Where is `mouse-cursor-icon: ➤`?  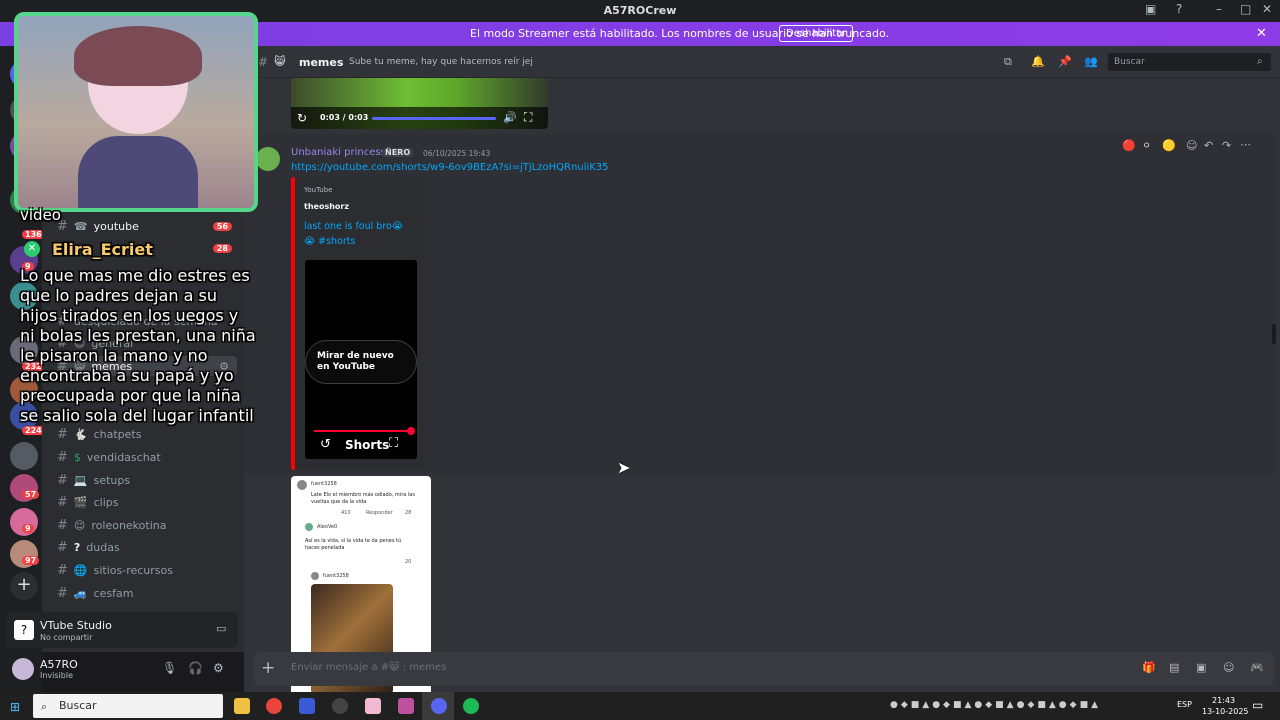 mouse-cursor-icon: ➤ is located at coordinates (624, 467).